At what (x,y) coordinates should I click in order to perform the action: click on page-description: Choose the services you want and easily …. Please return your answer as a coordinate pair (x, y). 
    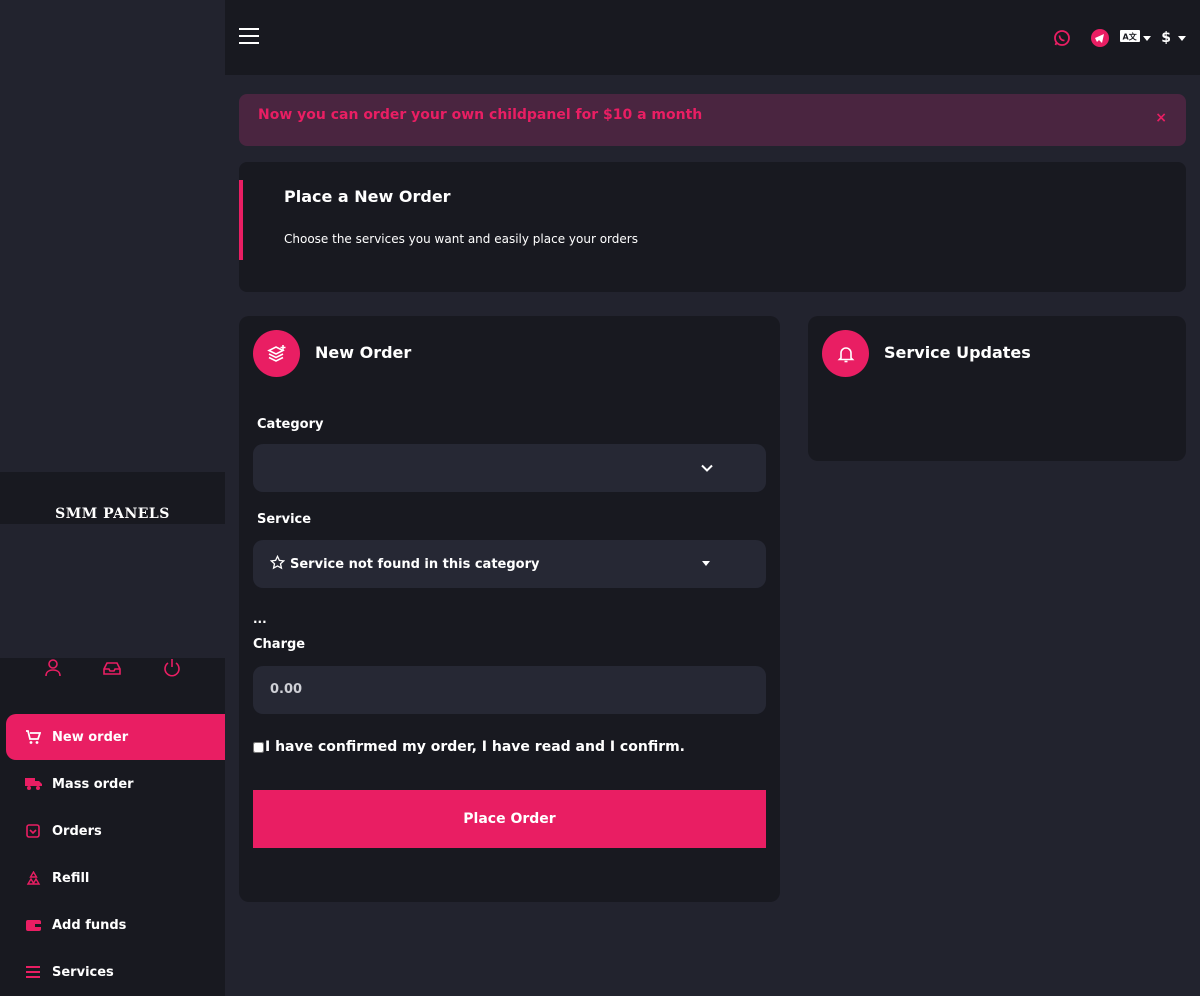
    Looking at the image, I should click on (461, 239).